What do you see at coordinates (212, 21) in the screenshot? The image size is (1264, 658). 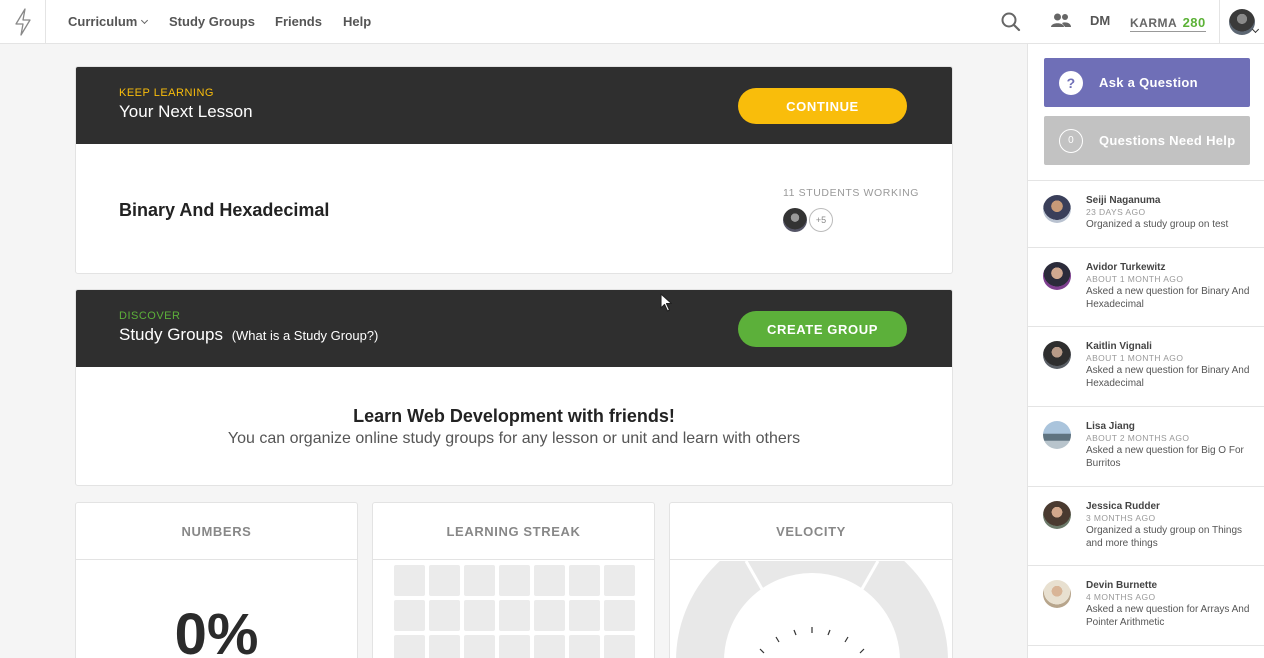 I see `nav-study-groups: Study Groups` at bounding box center [212, 21].